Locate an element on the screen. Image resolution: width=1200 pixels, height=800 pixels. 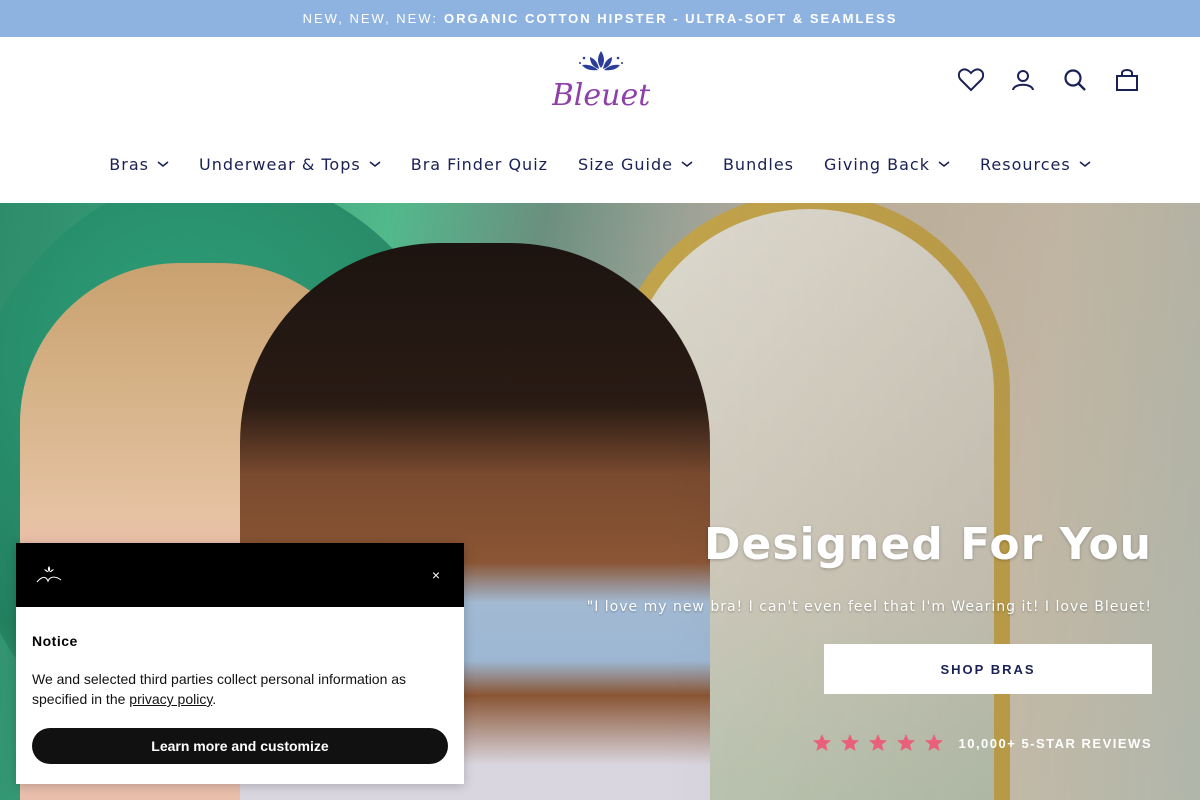
brand-logo: Bleuet is located at coordinates (601, 82).